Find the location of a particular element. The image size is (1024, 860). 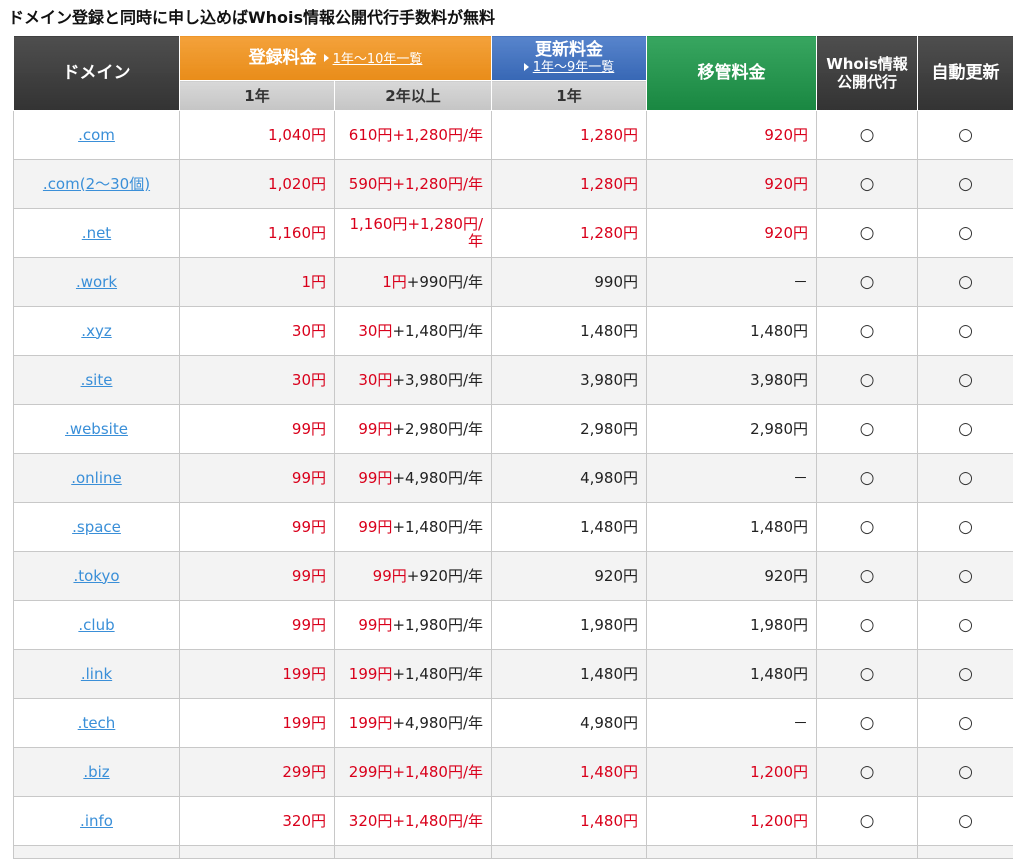

registration-yearly-price: +2,980円/年 is located at coordinates (438, 428).